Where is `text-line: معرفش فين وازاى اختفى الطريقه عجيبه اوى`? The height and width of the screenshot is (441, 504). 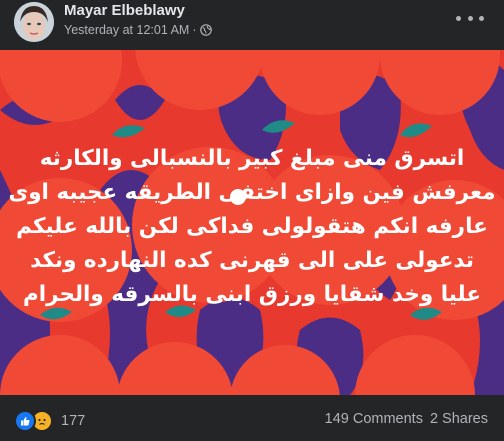 text-line: معرفش فين وازاى اختفى الطريقه عجيبه اوى is located at coordinates (252, 192).